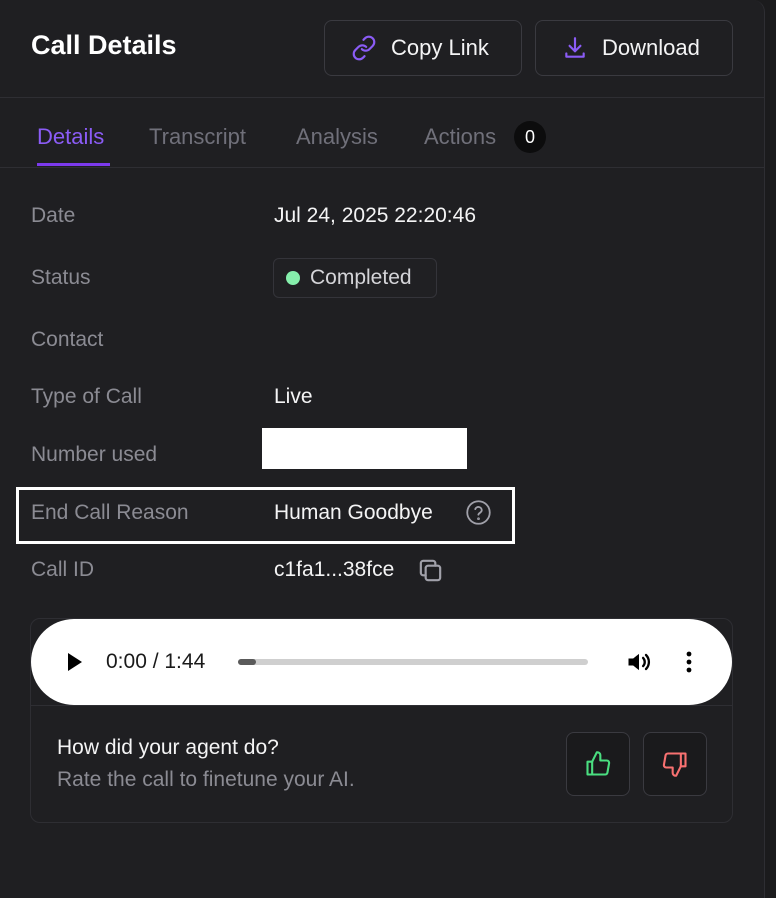 The width and height of the screenshot is (776, 898). What do you see at coordinates (168, 747) in the screenshot?
I see `feedback-question: How did your agent do?` at bounding box center [168, 747].